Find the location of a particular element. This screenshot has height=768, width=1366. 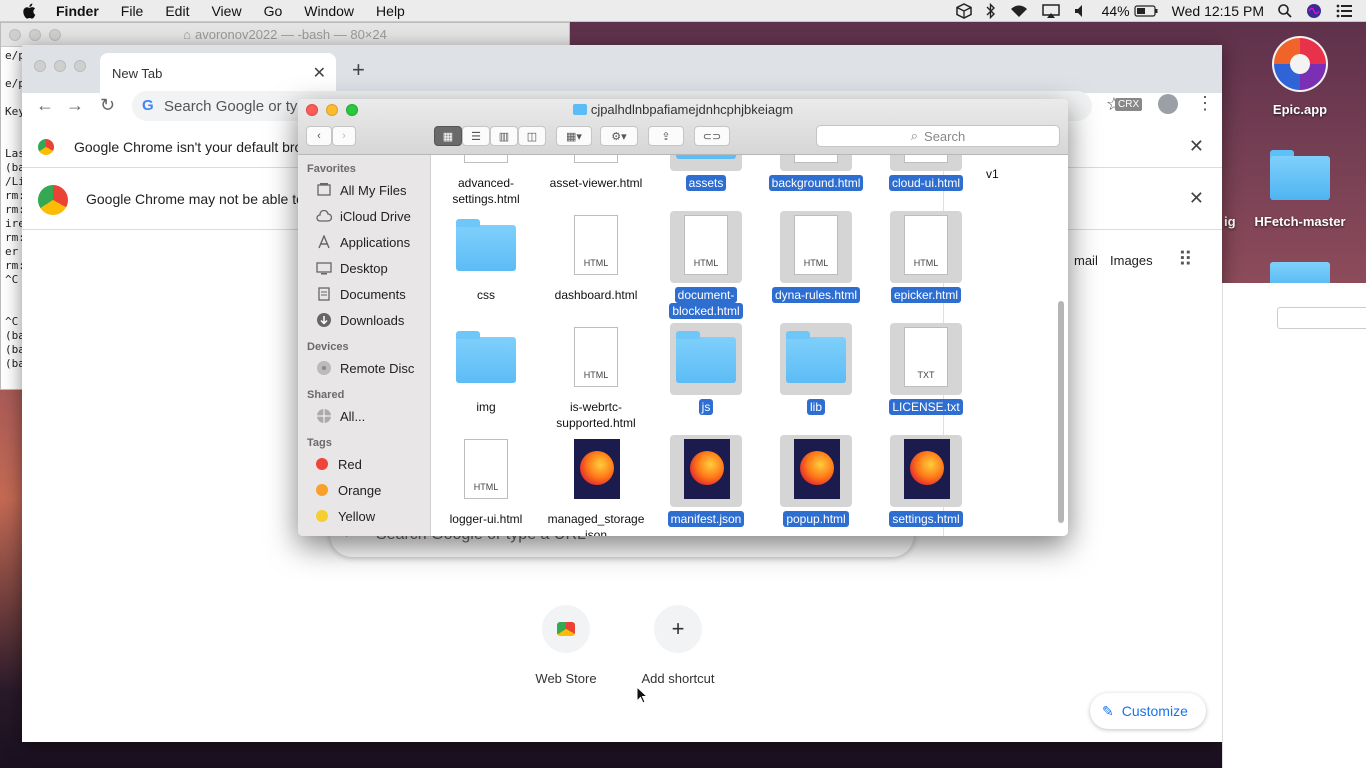

file-item: HTML asset-viewer.html is located at coordinates (596, 173).